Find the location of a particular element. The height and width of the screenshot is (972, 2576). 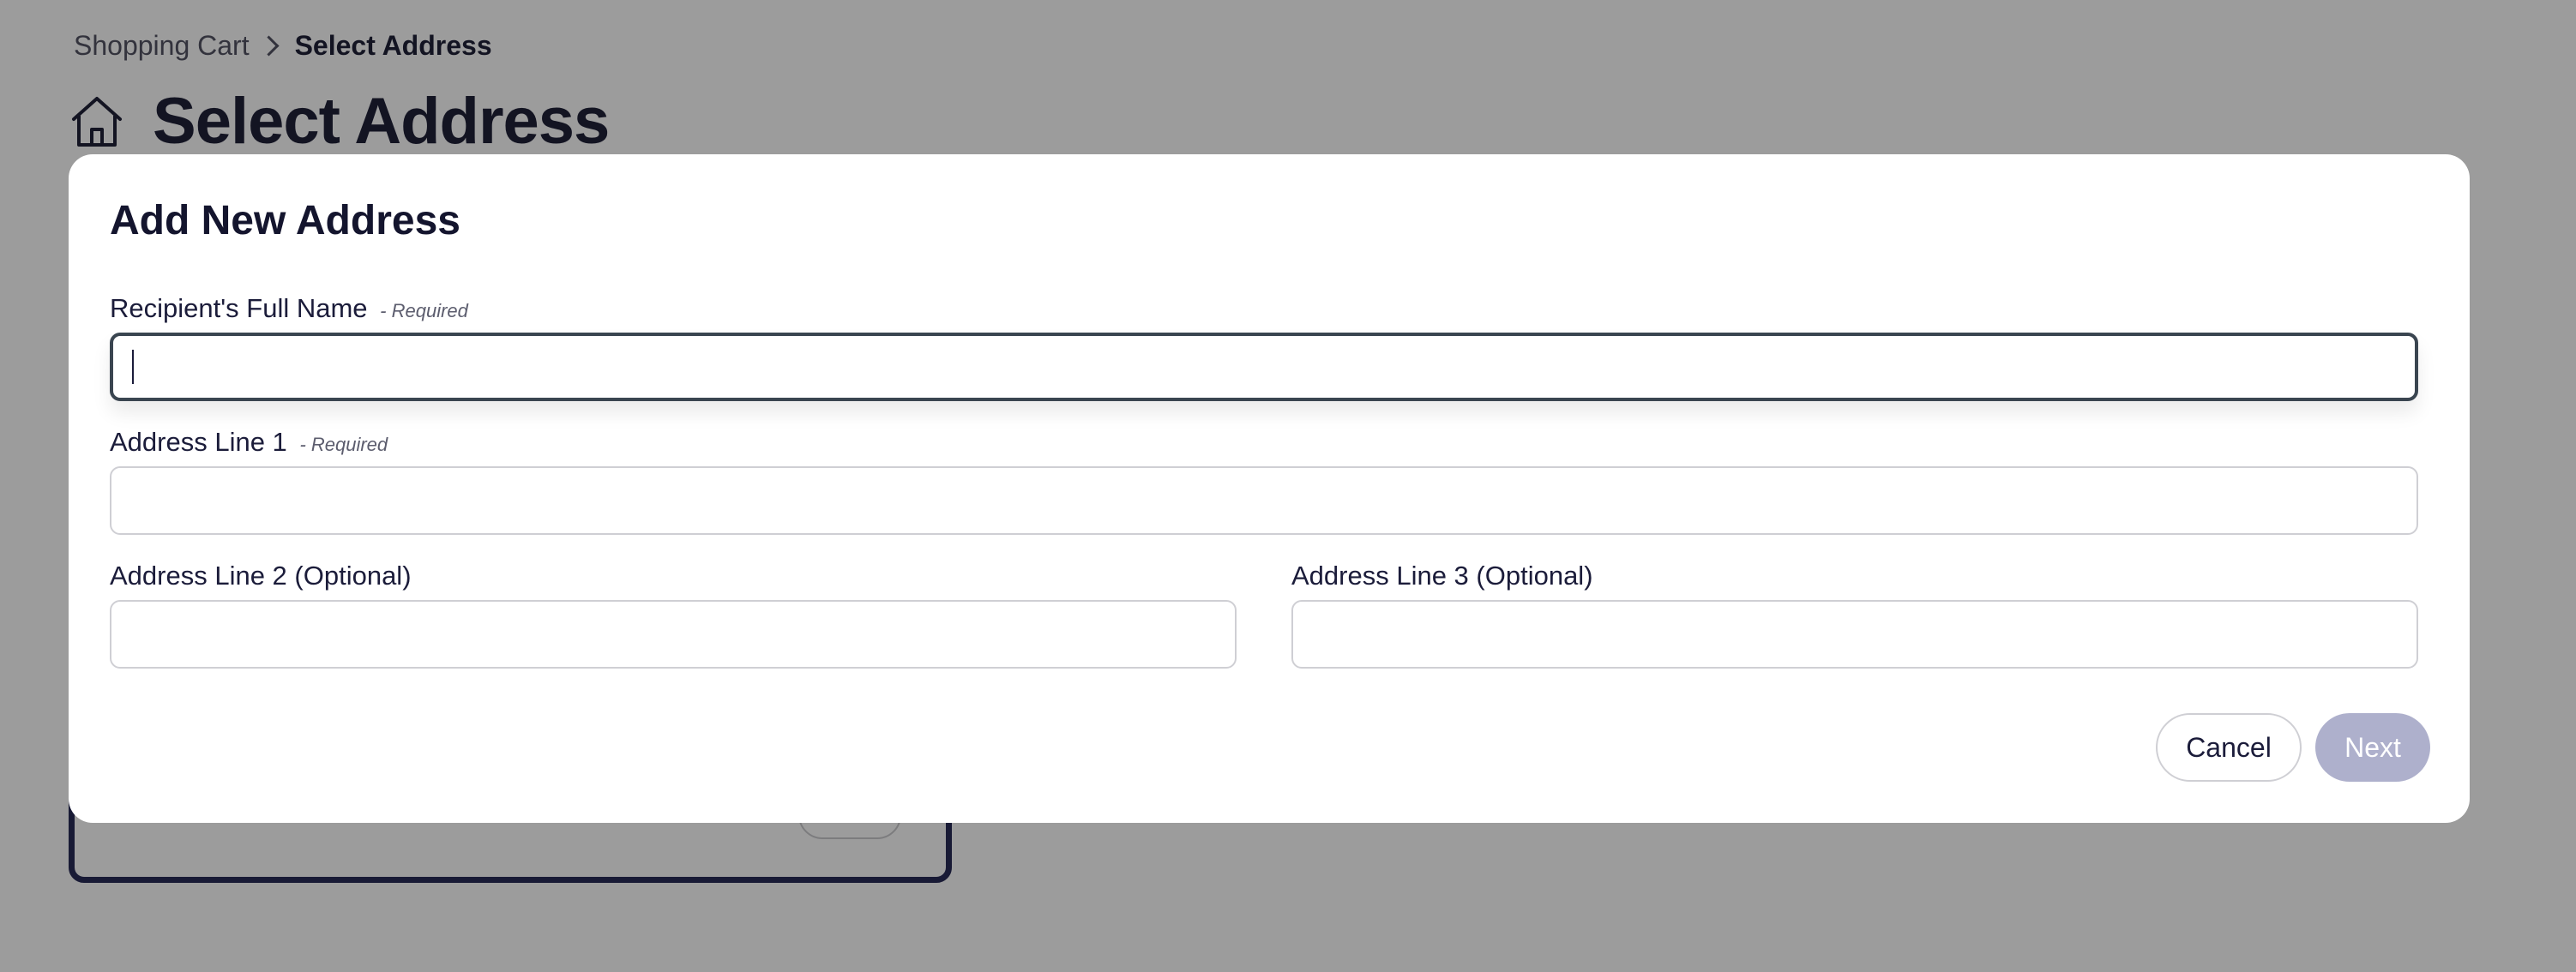

address-line-1-label-text: Address Line 1 is located at coordinates (199, 442).